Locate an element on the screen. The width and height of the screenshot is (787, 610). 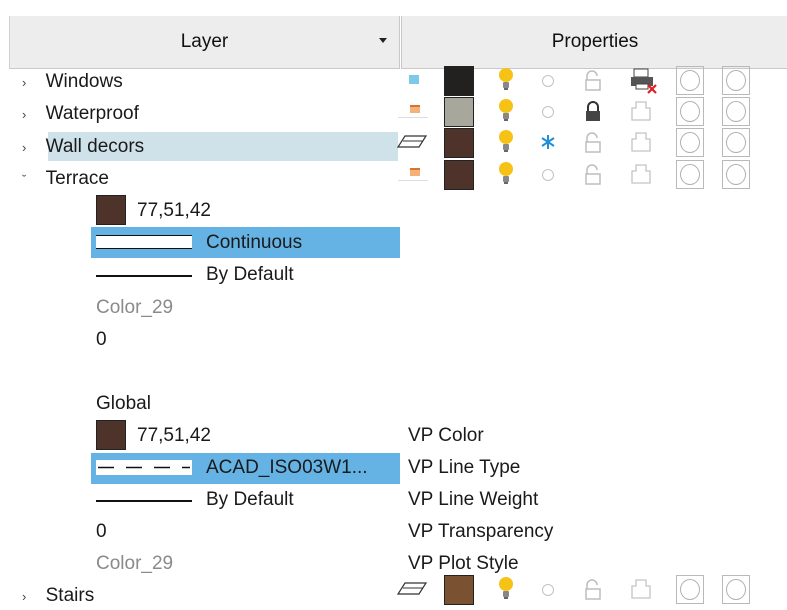
dashed-line-svg is located at coordinates (144, 467).